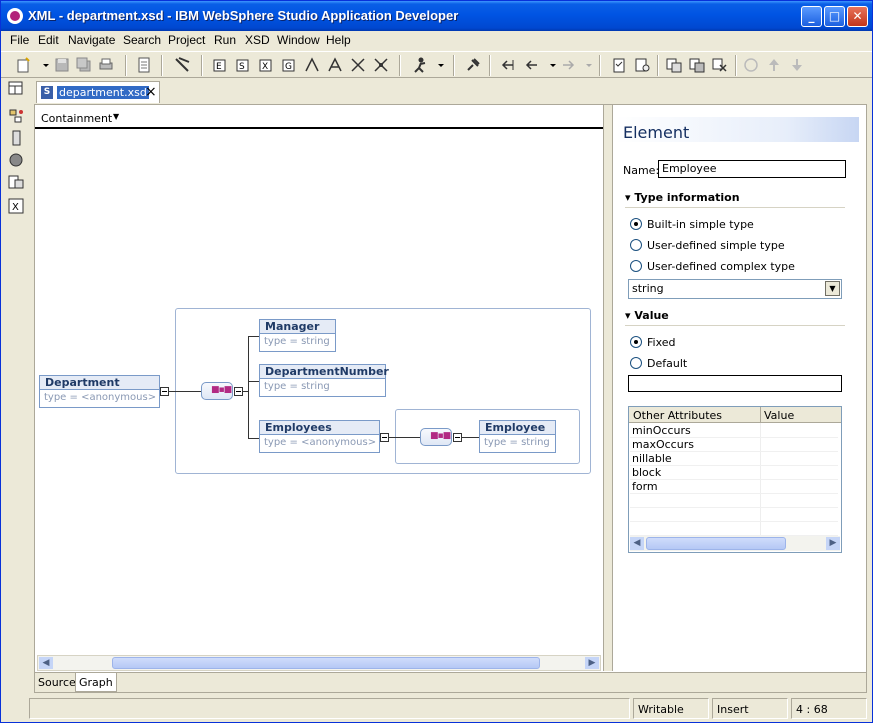 The width and height of the screenshot is (873, 723). I want to click on back-icon, so click(532, 65).